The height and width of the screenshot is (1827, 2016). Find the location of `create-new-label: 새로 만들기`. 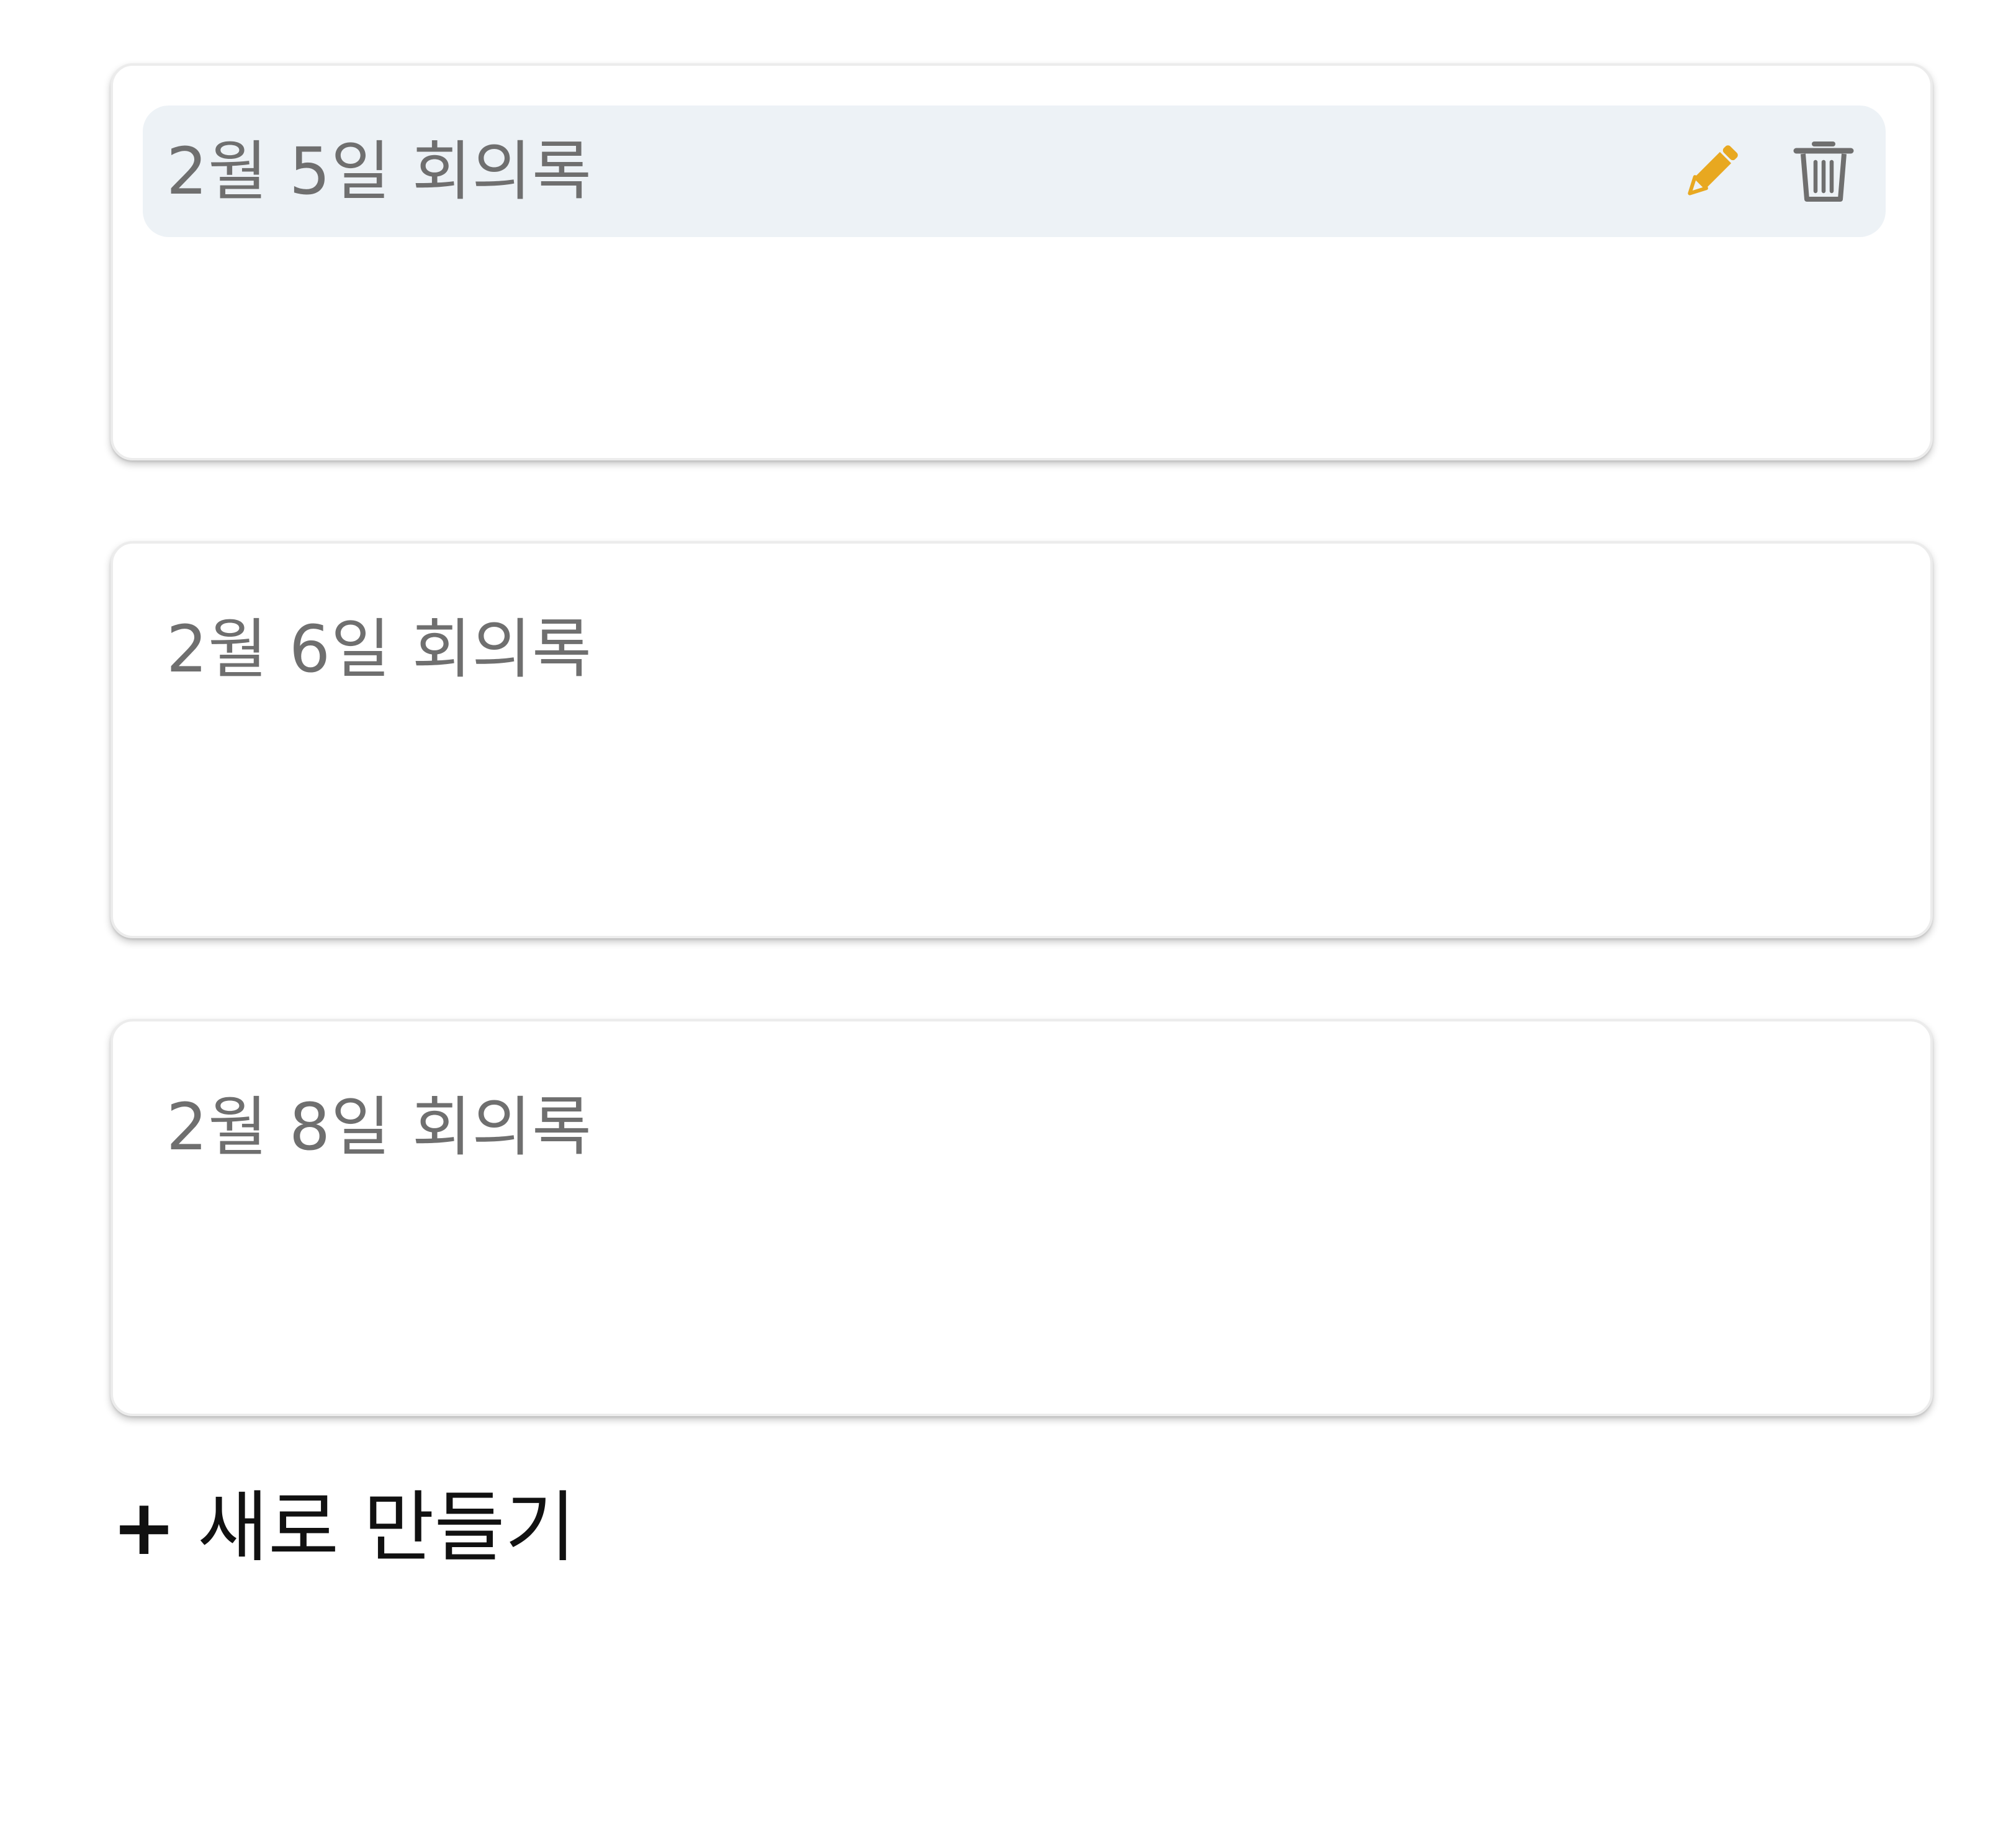

create-new-label: 새로 만들기 is located at coordinates (386, 1528).